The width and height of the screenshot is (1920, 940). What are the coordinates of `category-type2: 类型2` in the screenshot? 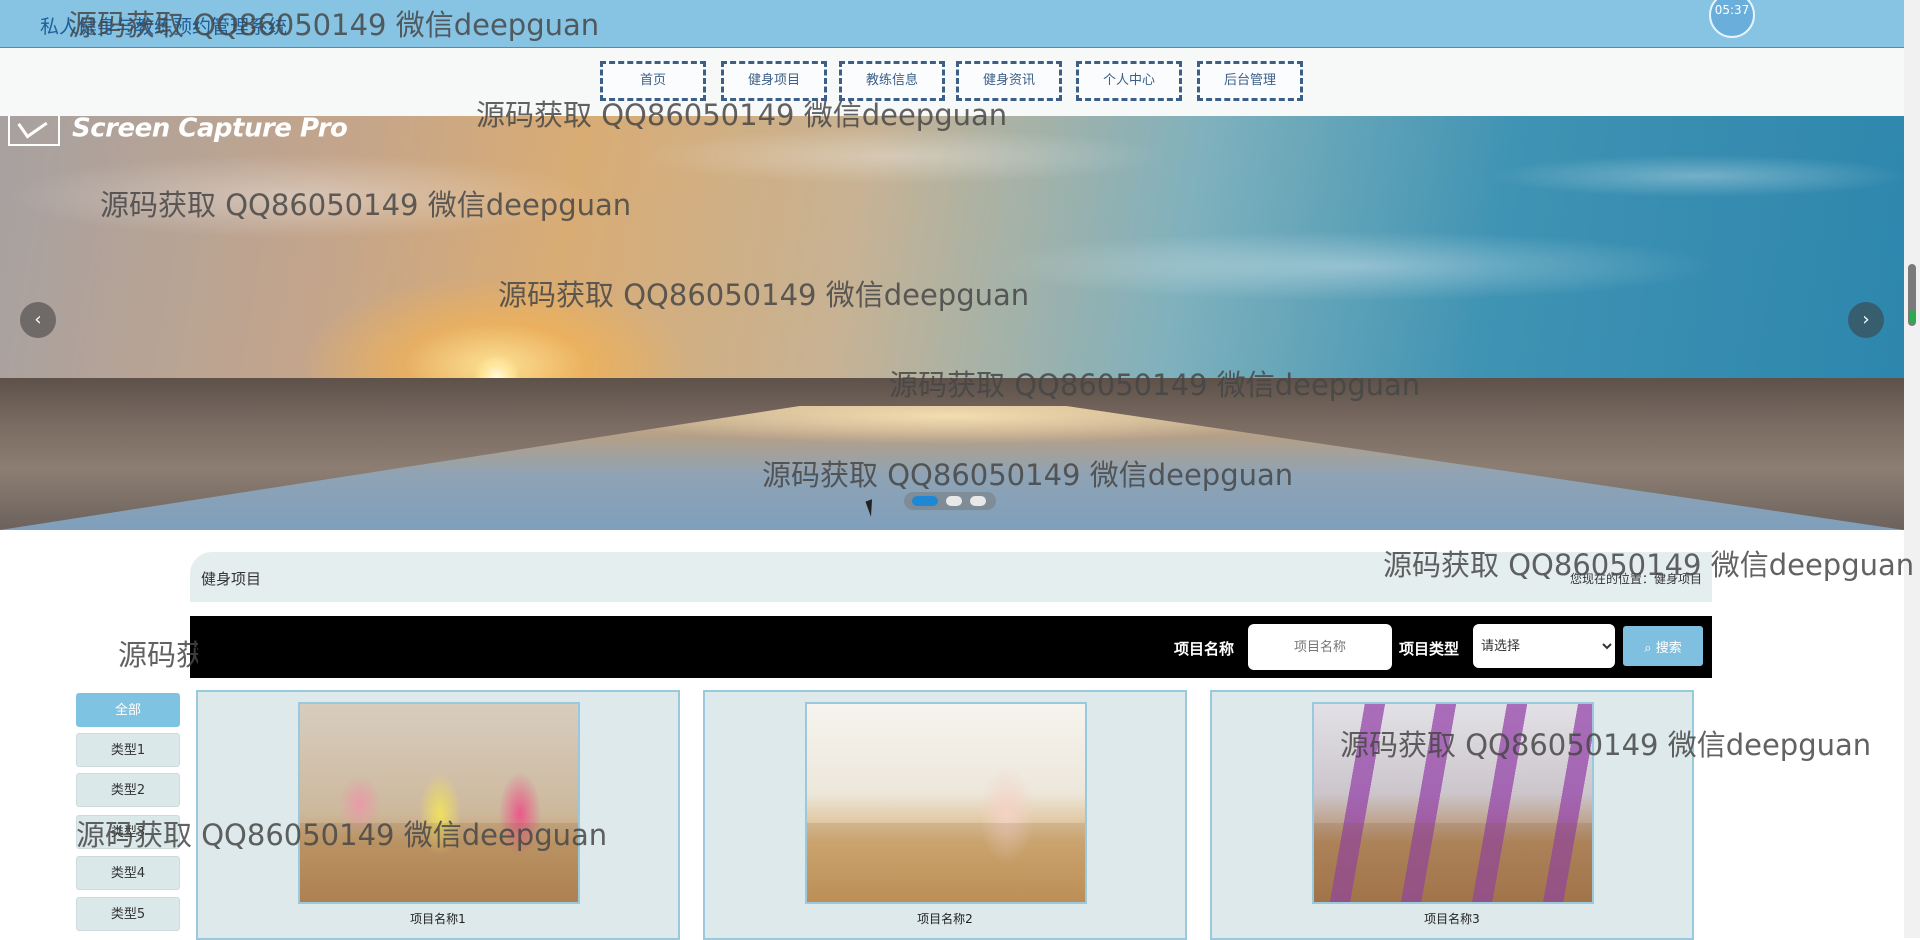 It's located at (128, 790).